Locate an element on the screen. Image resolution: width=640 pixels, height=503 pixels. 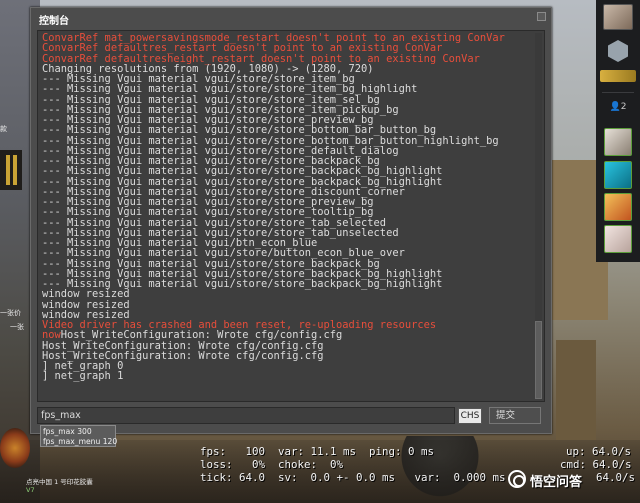
close-button is located at coordinates (541, 16).